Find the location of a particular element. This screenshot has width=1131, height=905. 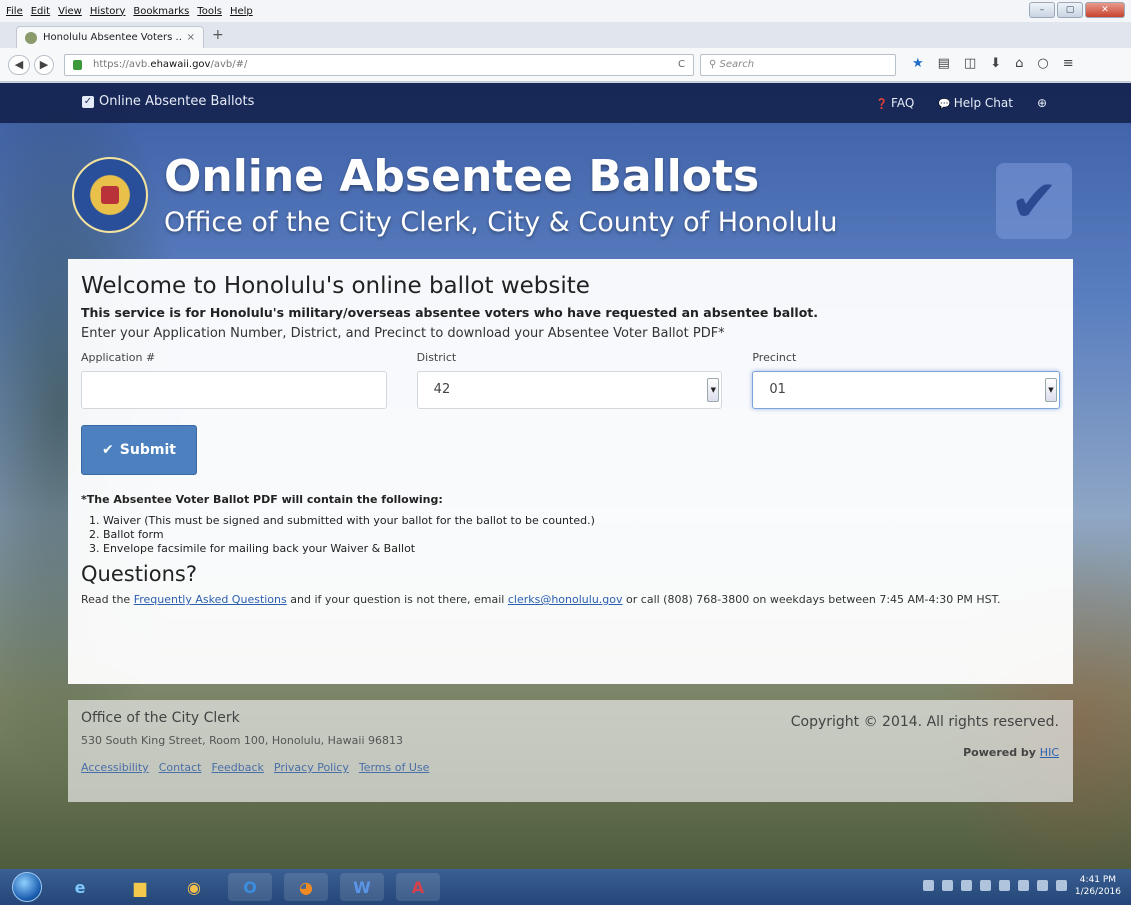

back-button: ◀ is located at coordinates (19, 65).